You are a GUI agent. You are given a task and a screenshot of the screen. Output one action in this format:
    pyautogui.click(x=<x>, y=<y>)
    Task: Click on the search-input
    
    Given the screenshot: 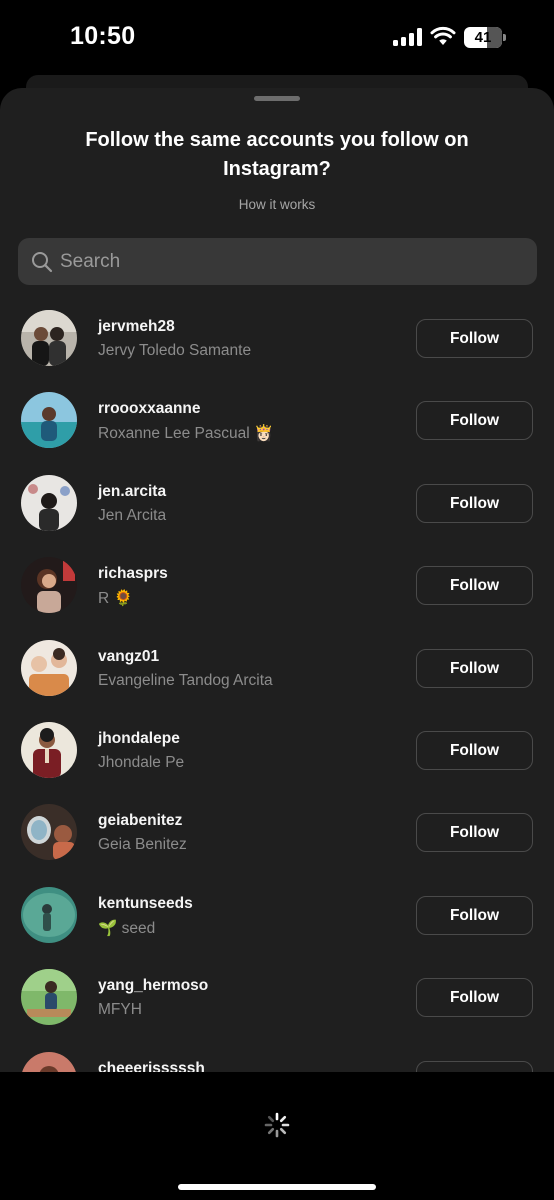 What is the action you would take?
    pyautogui.click(x=290, y=261)
    